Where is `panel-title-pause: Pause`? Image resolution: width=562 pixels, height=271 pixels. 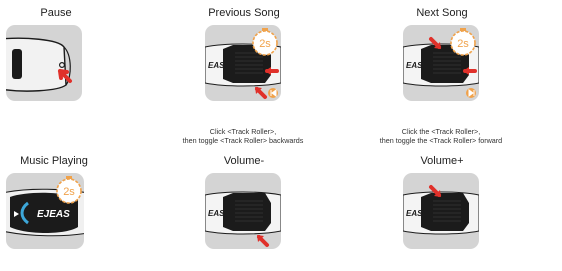
panel-title-pause: Pause is located at coordinates (56, 13).